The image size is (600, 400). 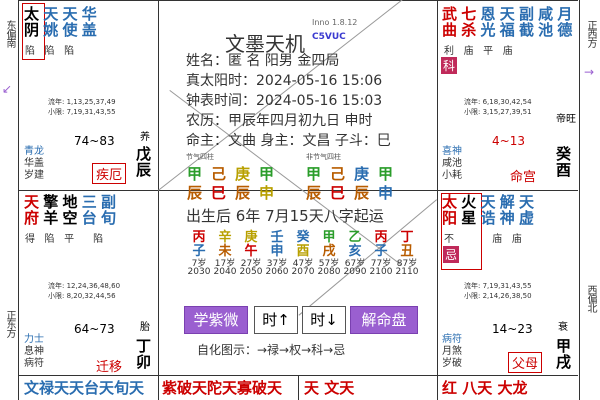 What do you see at coordinates (329, 272) in the screenshot?
I see `dayun-year: 2080` at bounding box center [329, 272].